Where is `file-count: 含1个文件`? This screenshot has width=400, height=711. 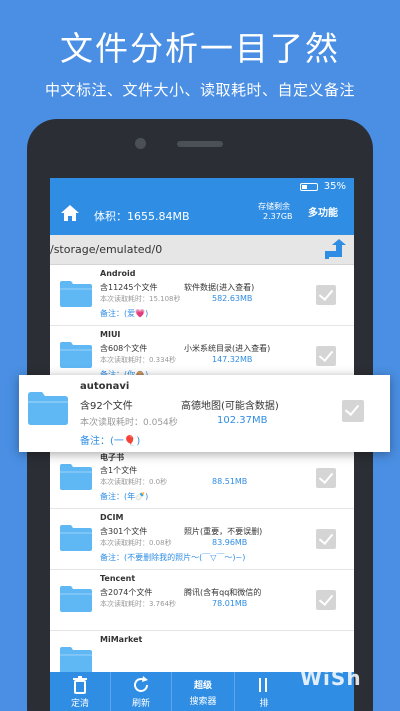 file-count: 含1个文件 is located at coordinates (119, 470).